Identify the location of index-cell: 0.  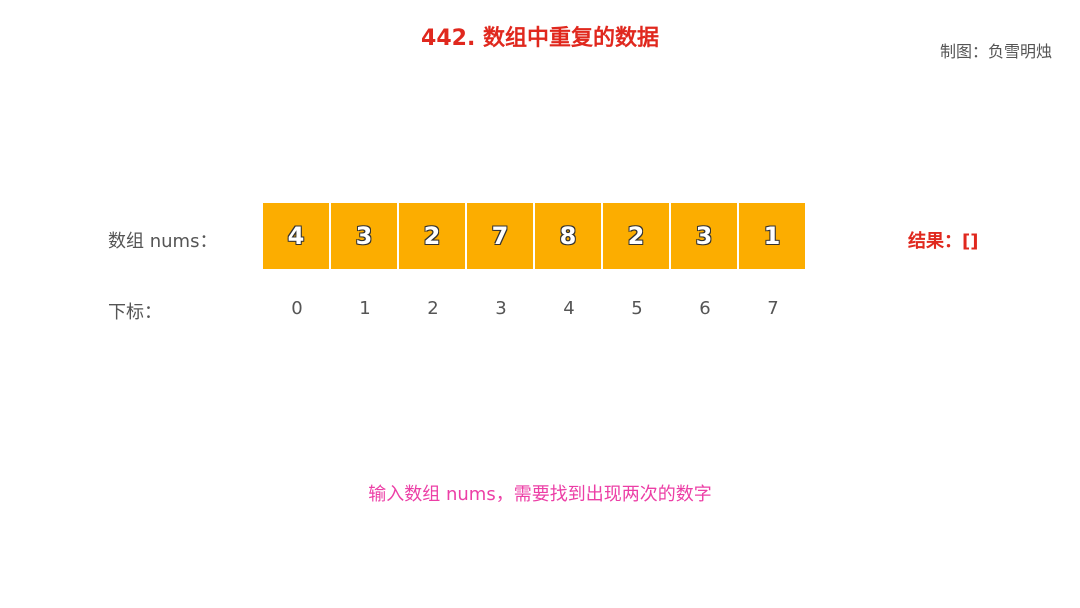
(297, 308).